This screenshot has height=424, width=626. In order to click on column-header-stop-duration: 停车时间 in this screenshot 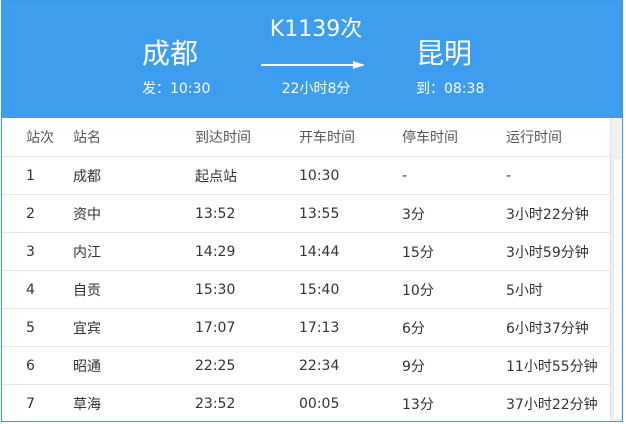, I will do `click(454, 137)`.